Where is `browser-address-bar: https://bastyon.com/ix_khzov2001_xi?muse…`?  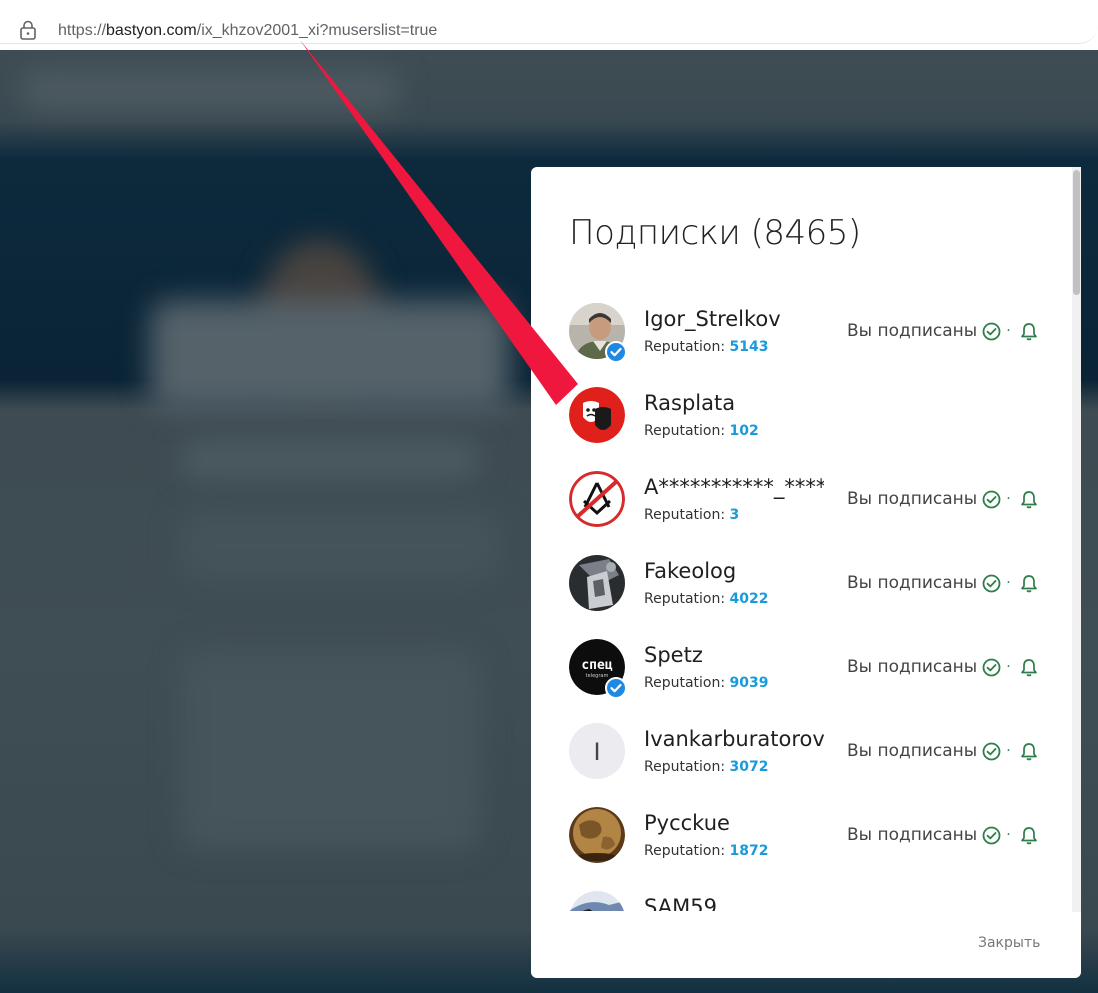 browser-address-bar: https://bastyon.com/ix_khzov2001_xi?muse… is located at coordinates (549, 25).